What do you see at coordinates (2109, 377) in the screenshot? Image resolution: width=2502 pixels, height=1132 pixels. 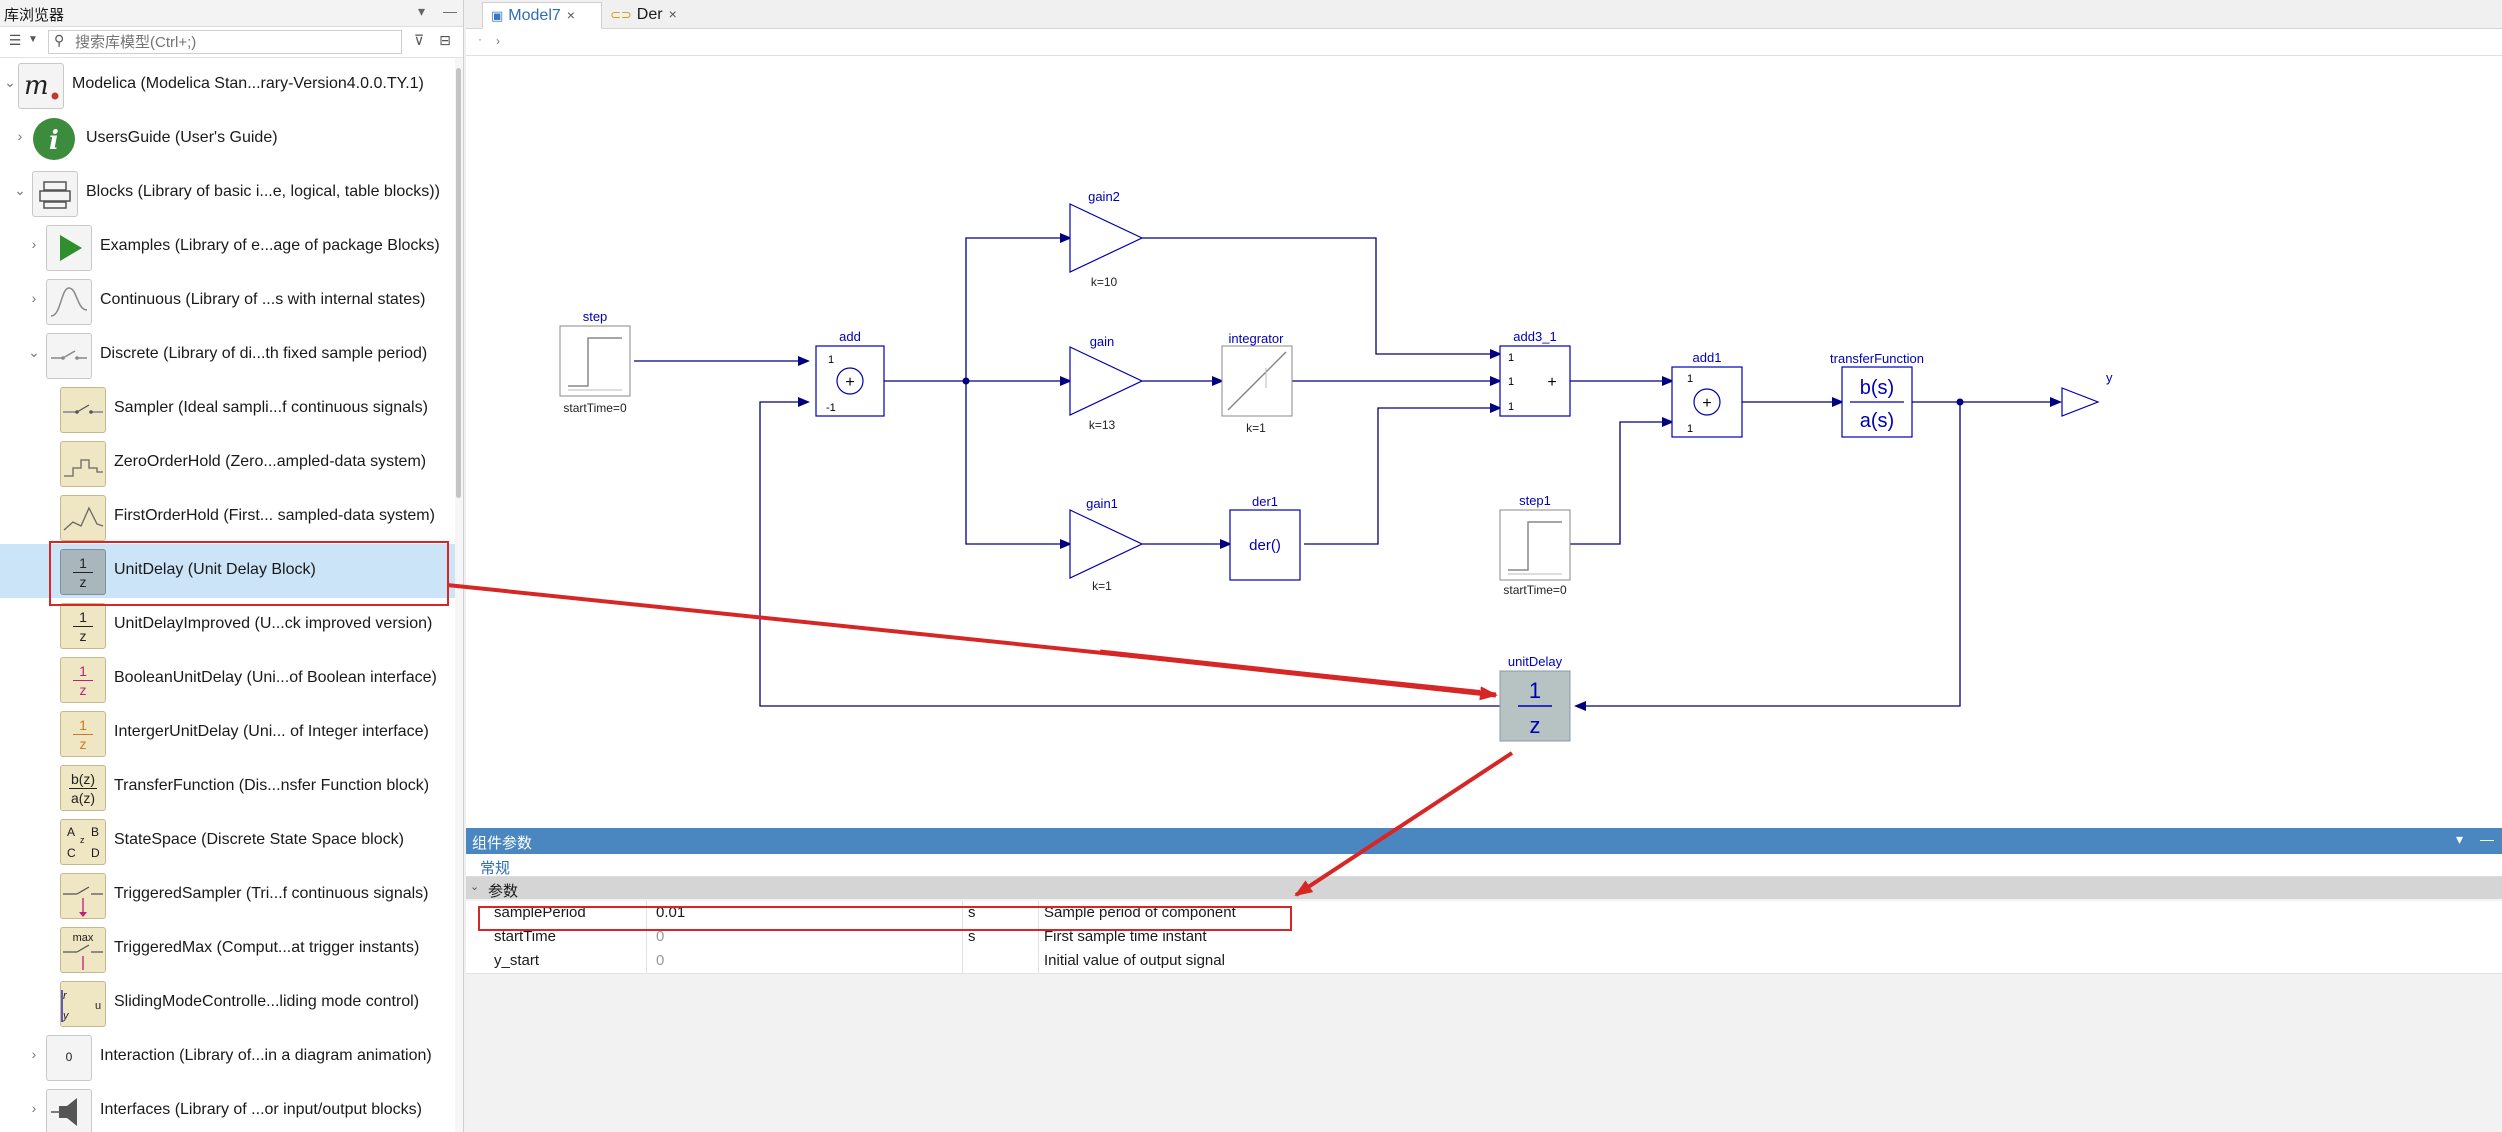 I see `block-name: y` at bounding box center [2109, 377].